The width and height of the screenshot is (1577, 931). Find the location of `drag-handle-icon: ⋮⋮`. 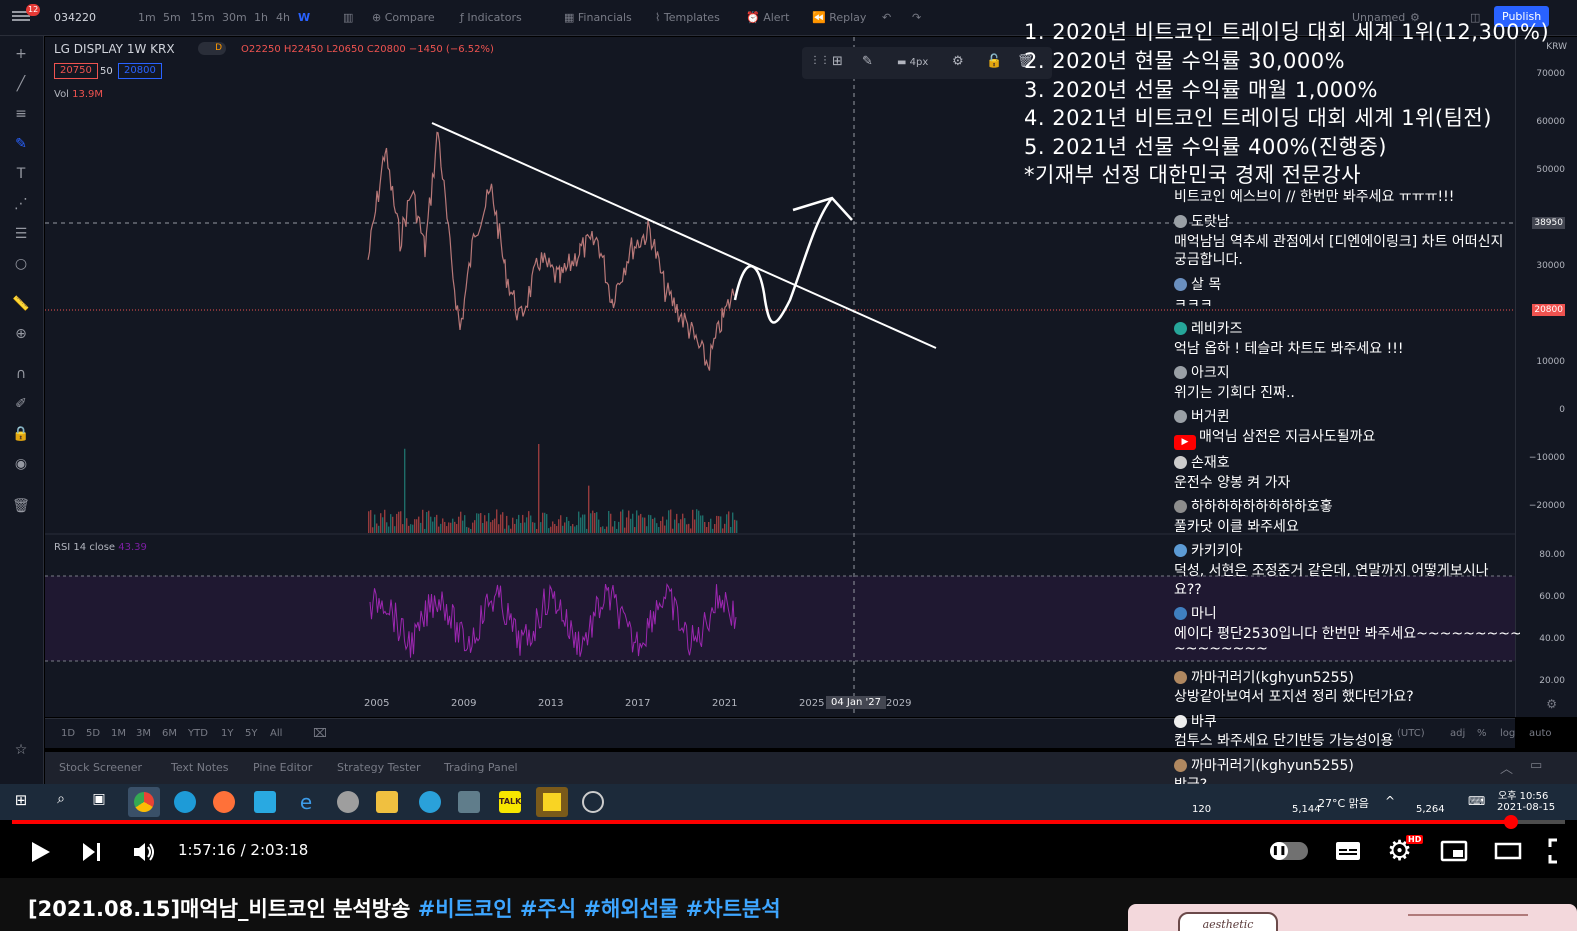

drag-handle-icon: ⋮⋮ is located at coordinates (820, 60).